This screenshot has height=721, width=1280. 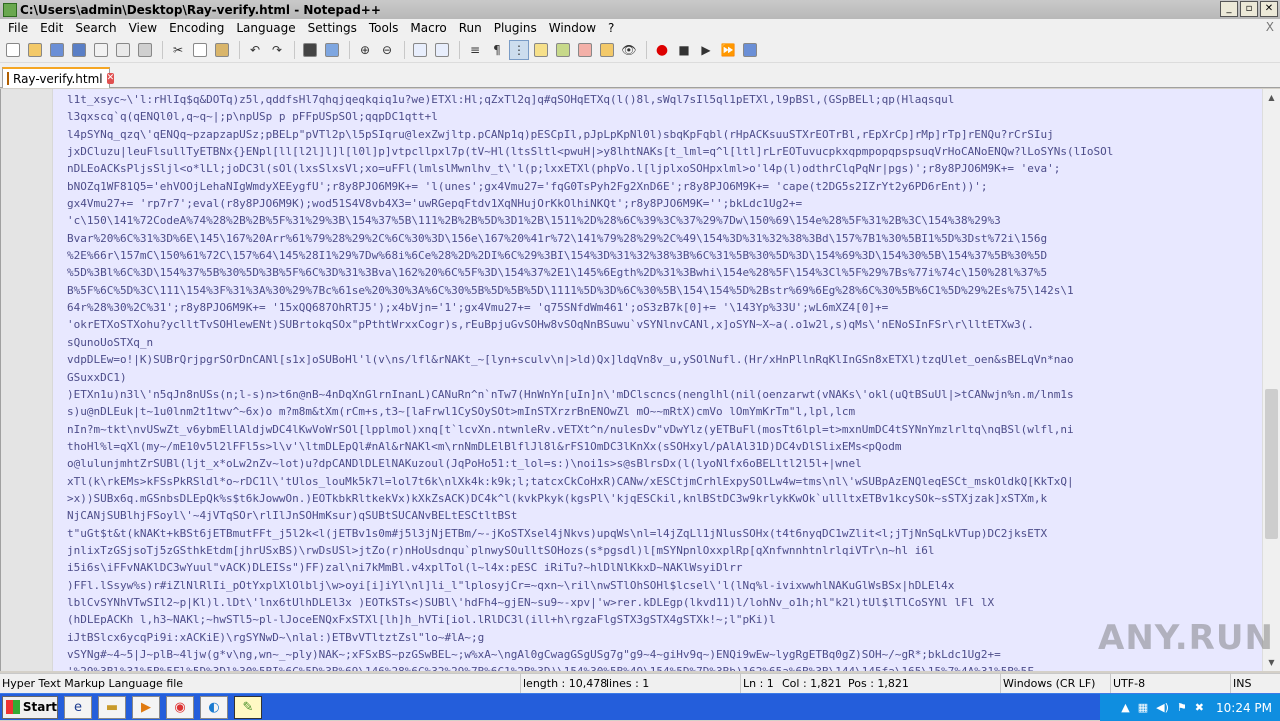 I want to click on save-icon, so click(x=57, y=50).